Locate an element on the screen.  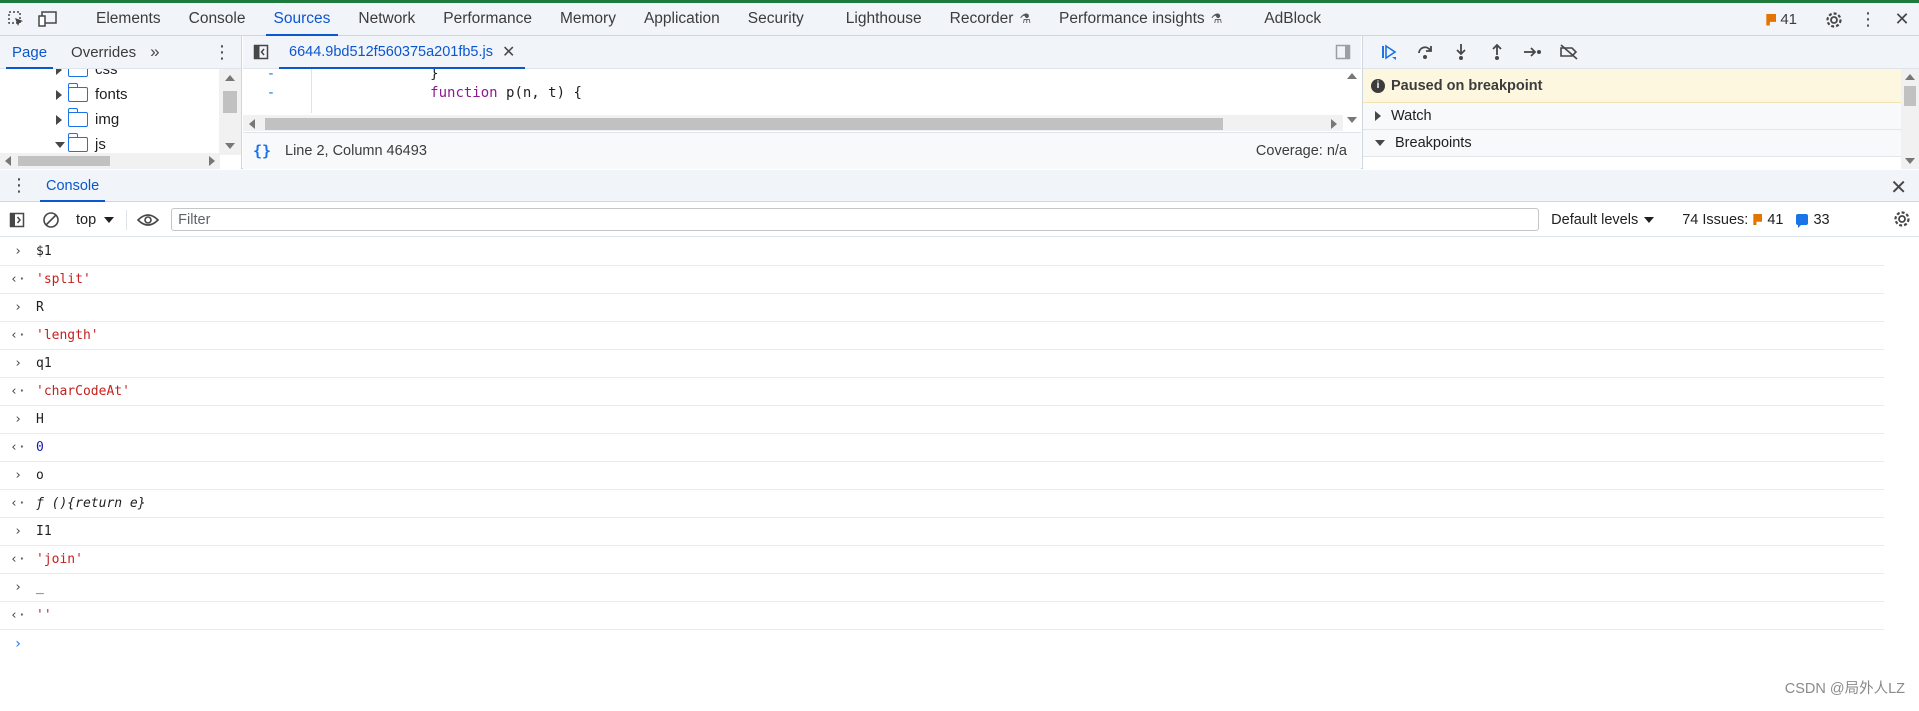
navigator-vertical-scrollbar is located at coordinates (230, 112).